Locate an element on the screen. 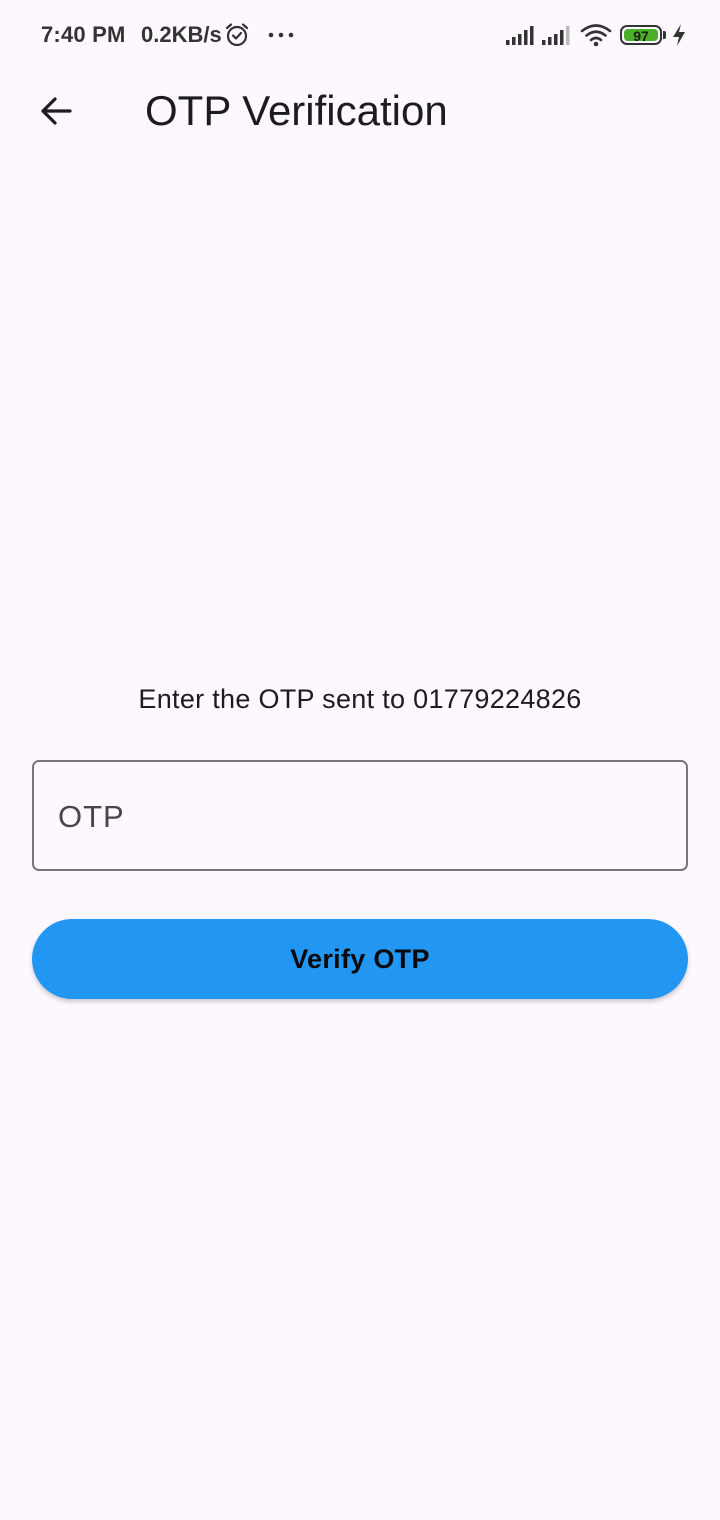 This screenshot has width=720, height=1520. verify-otp-label: Verify OTP is located at coordinates (360, 958).